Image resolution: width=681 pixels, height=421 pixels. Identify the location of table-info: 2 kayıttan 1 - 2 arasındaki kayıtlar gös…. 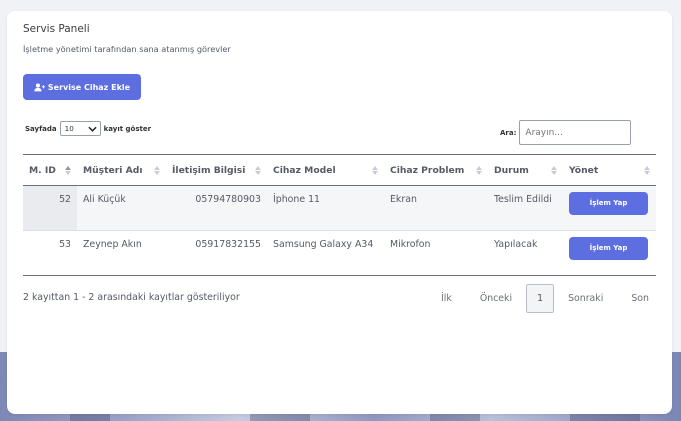
(131, 297).